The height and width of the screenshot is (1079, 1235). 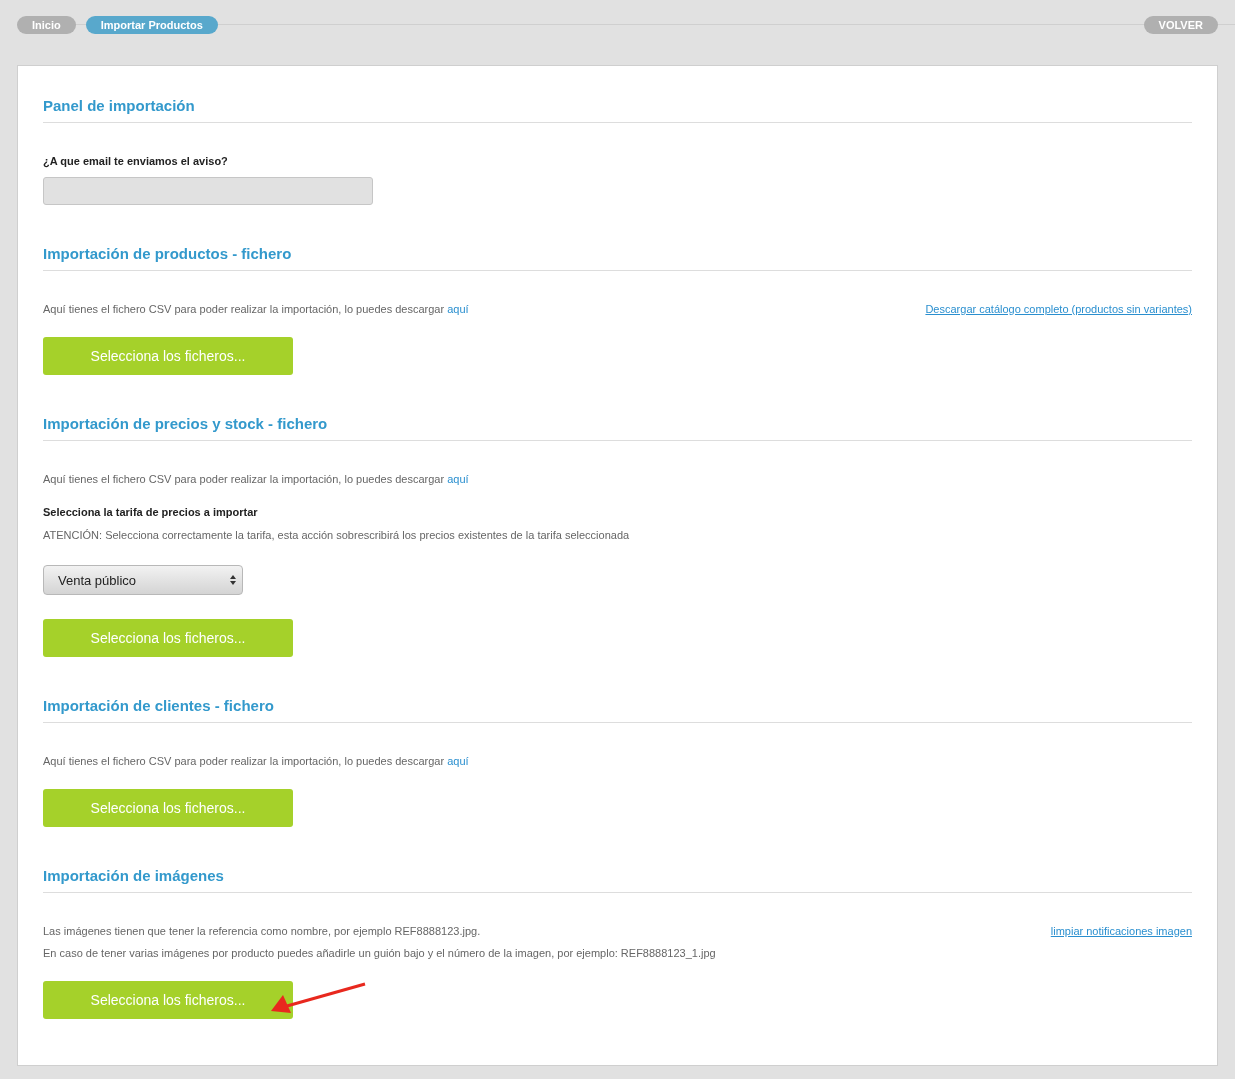 I want to click on updown-arrows-icon, so click(x=233, y=580).